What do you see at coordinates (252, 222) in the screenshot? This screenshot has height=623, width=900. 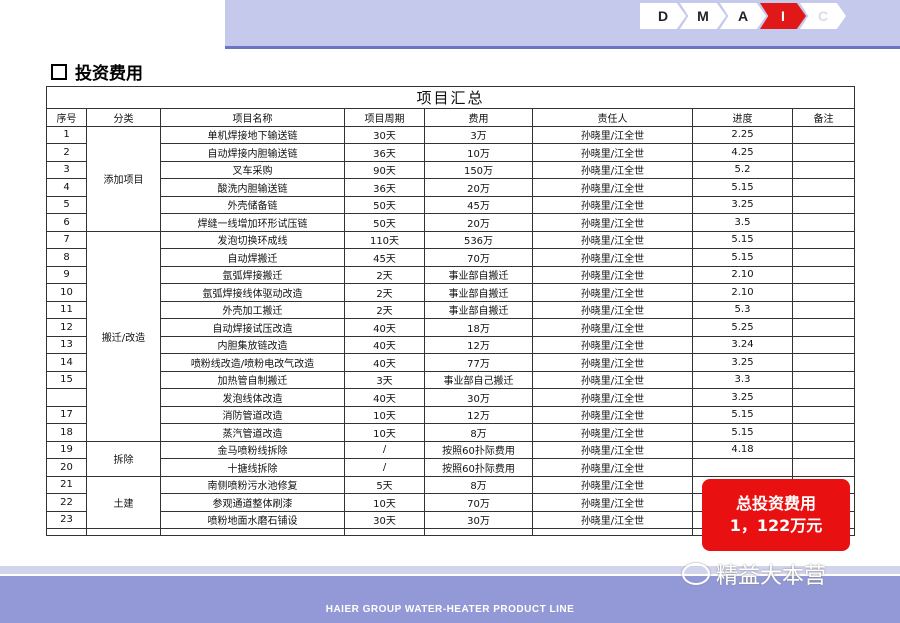 I see `project-name-cell: 焊缝一线增加环形试压链` at bounding box center [252, 222].